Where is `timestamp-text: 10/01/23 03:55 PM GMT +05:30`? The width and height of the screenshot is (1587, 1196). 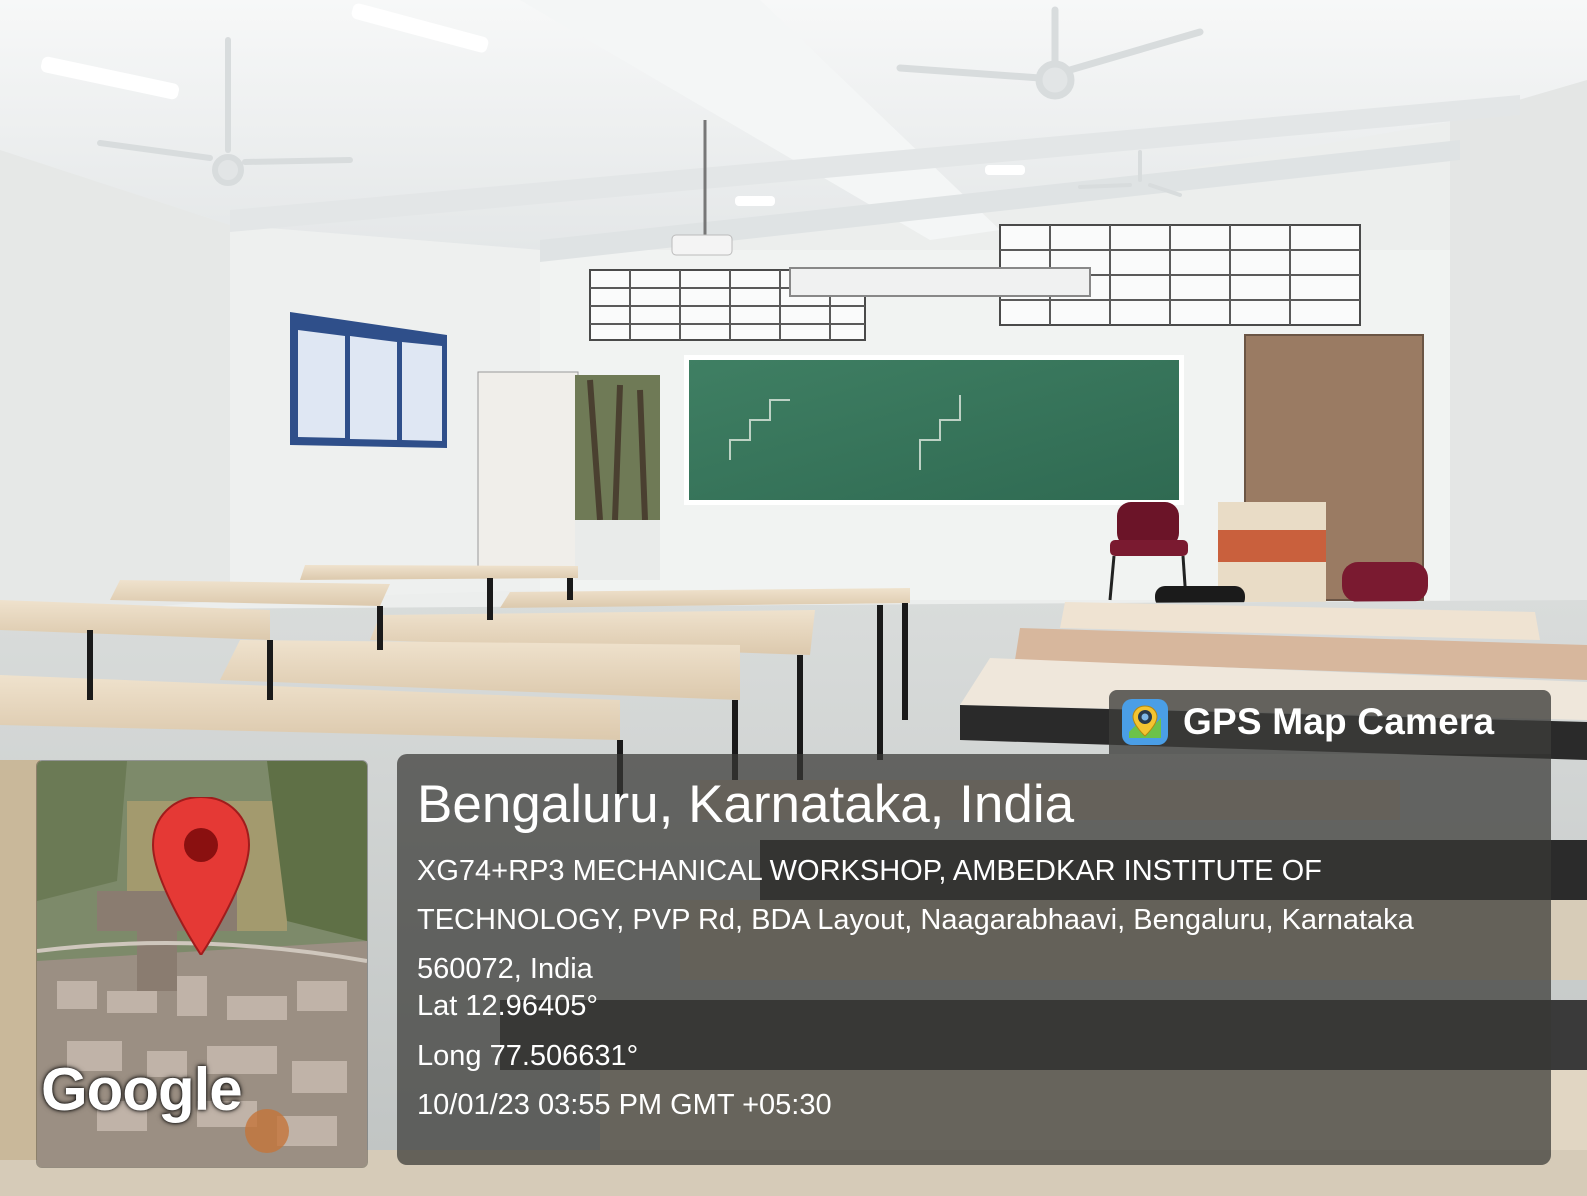
timestamp-text: 10/01/23 03:55 PM GMT +05:30 is located at coordinates (624, 1105).